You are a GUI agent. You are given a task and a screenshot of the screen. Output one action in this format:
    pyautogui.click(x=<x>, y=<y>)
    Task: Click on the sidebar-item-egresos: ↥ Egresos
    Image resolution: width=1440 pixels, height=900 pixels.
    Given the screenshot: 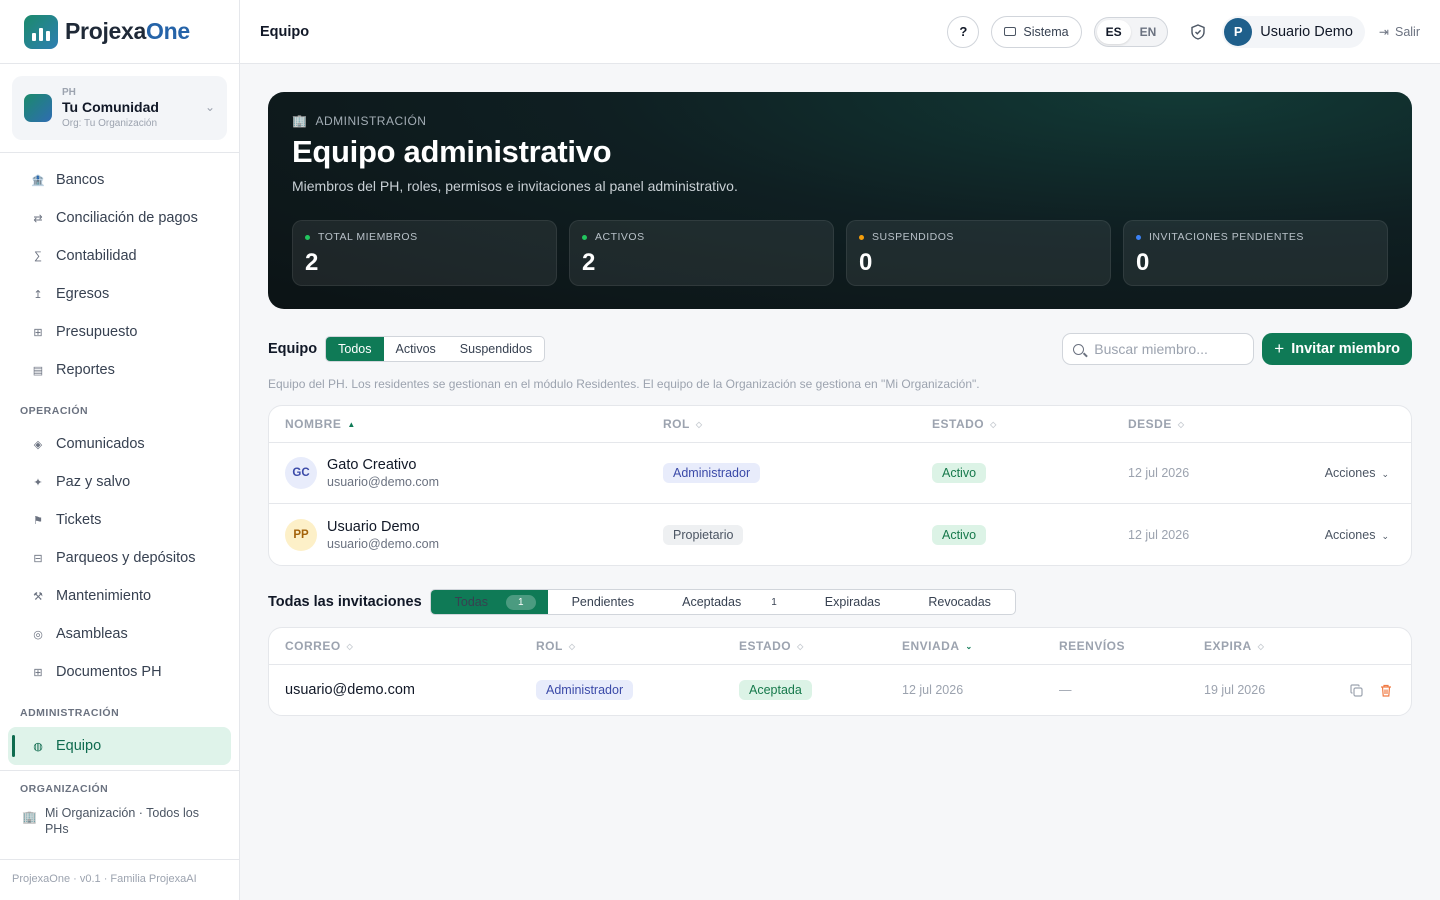 What is the action you would take?
    pyautogui.click(x=119, y=294)
    